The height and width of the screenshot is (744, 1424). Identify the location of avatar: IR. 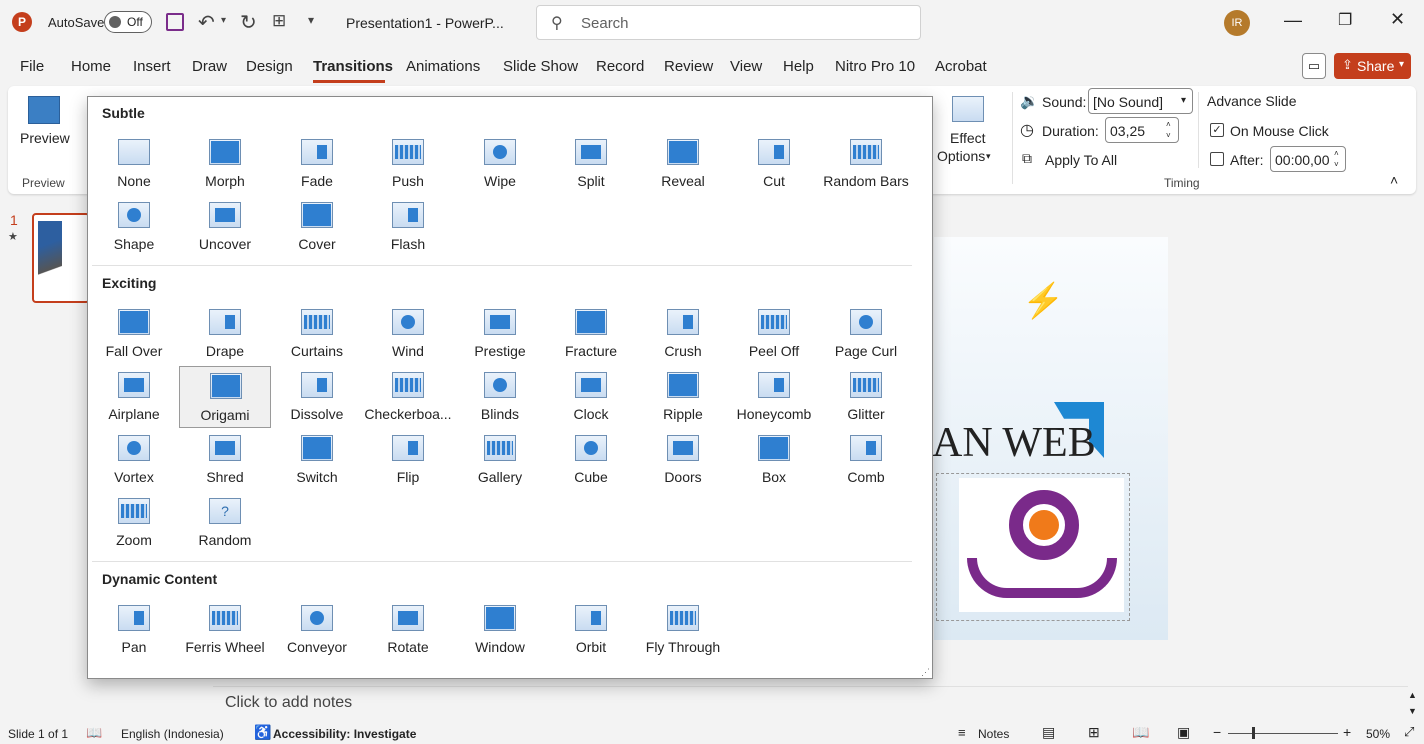
(1237, 23).